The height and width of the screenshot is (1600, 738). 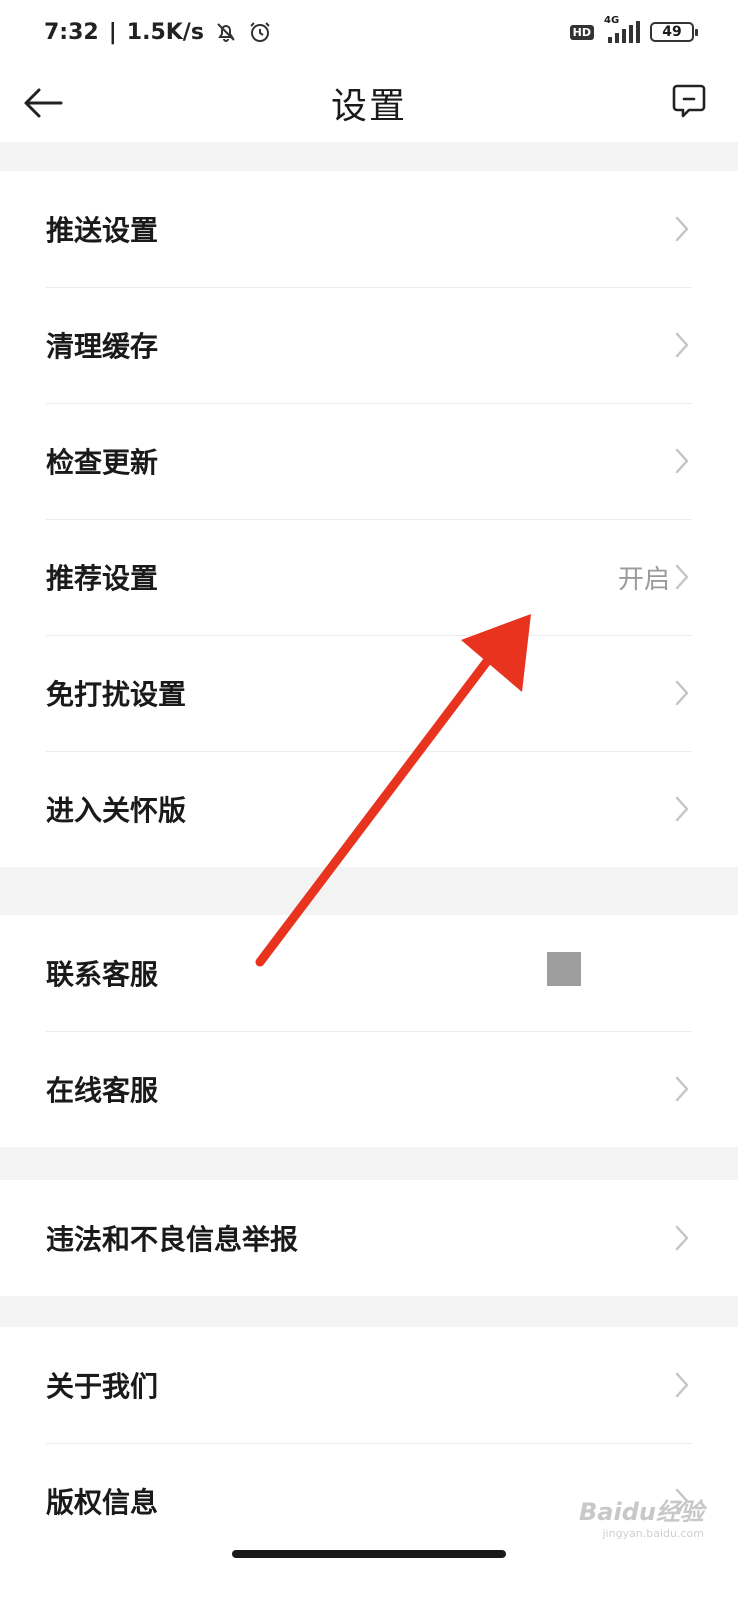 What do you see at coordinates (581, 32) in the screenshot?
I see `hd-badge: HD` at bounding box center [581, 32].